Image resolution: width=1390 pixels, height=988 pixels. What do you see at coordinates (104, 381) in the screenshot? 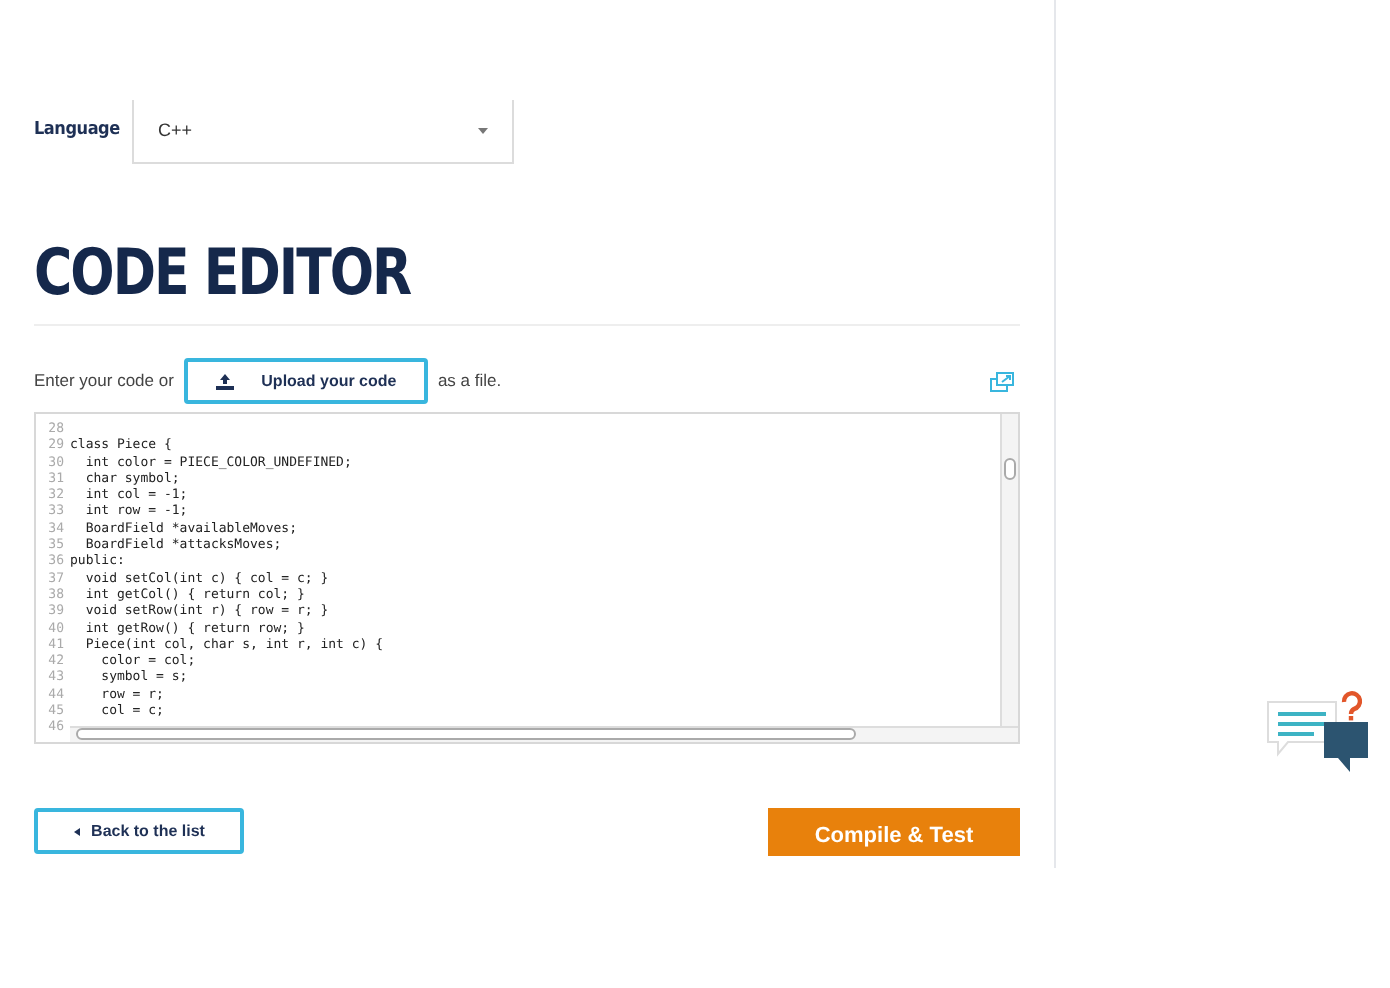
I see `upload-prompt: Enter your code or` at bounding box center [104, 381].